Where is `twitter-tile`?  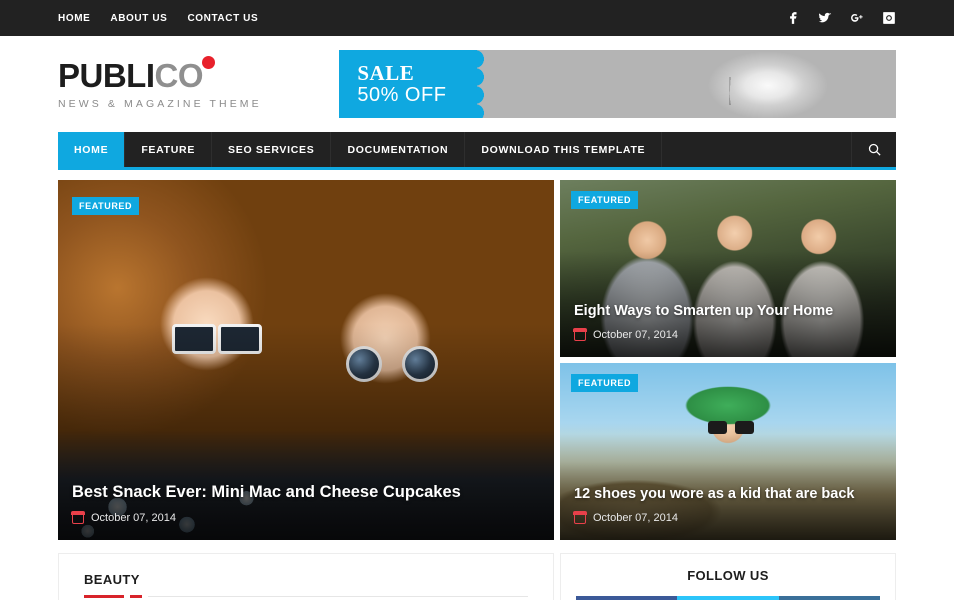 twitter-tile is located at coordinates (728, 598).